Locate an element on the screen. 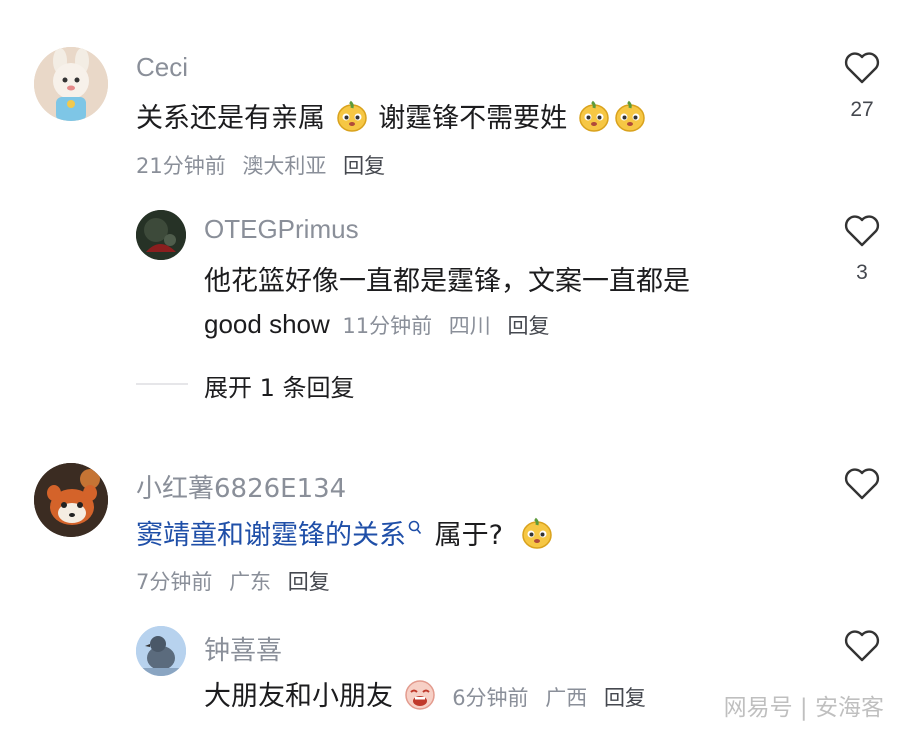  crying-face-emoji-icon is located at coordinates (420, 697).